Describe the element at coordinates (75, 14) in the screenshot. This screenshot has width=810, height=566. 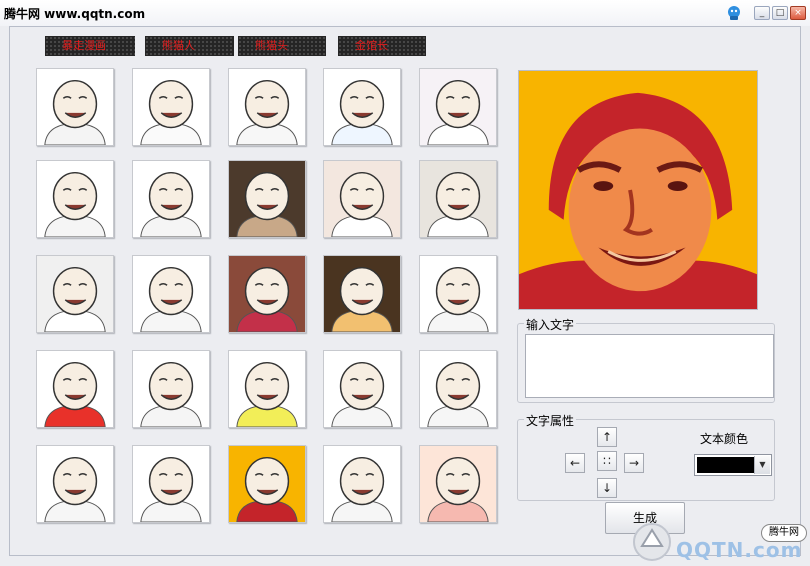
I see `window-title: 腾牛网 www.qqtn.com` at that location.